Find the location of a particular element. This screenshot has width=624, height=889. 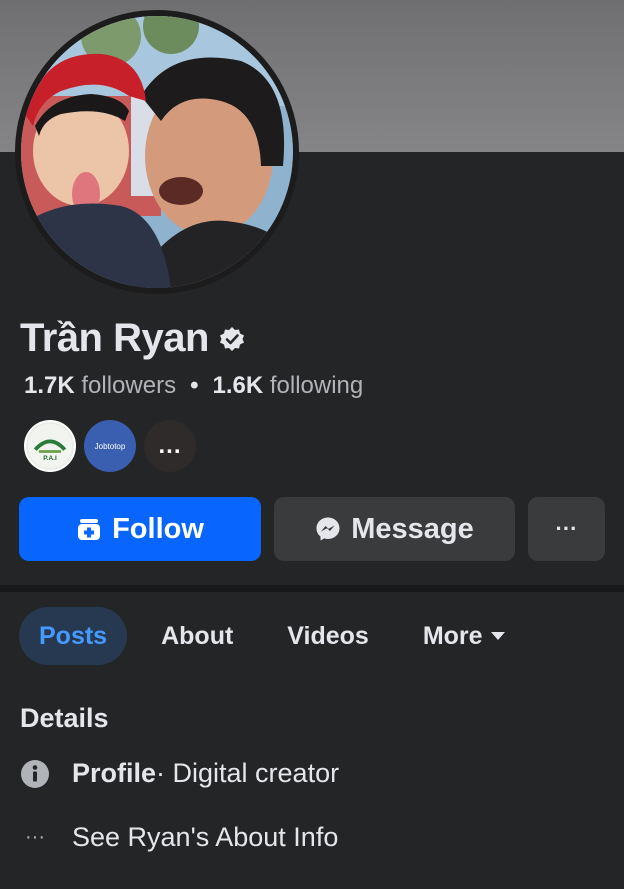

detail-profile-label: Profile is located at coordinates (114, 773).